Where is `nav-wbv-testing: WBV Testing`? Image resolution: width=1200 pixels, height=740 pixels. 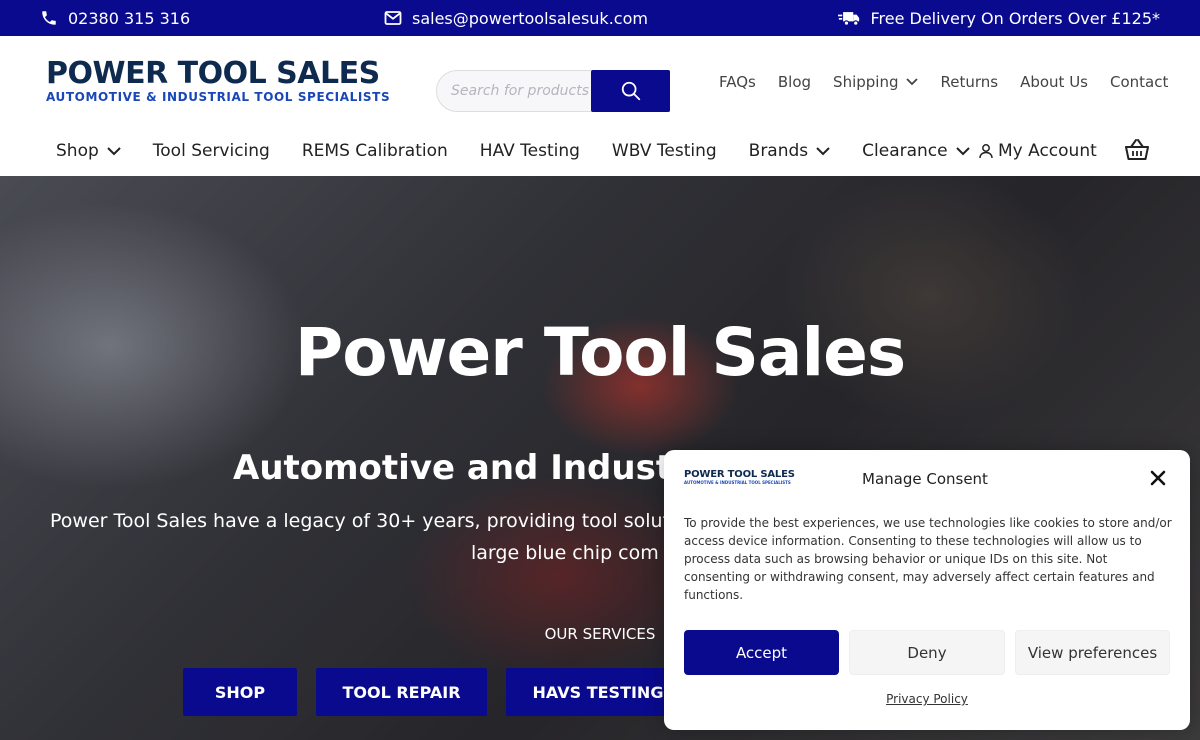
nav-wbv-testing: WBV Testing is located at coordinates (664, 151).